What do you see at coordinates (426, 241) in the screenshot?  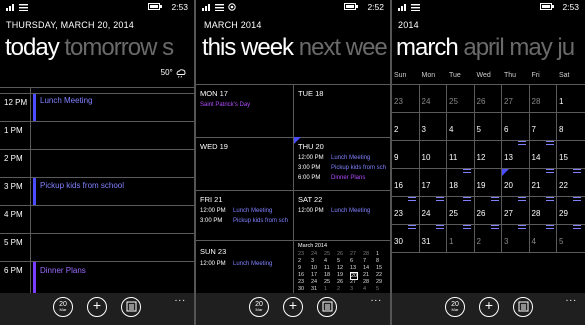 I see `month-day-cell: 31` at bounding box center [426, 241].